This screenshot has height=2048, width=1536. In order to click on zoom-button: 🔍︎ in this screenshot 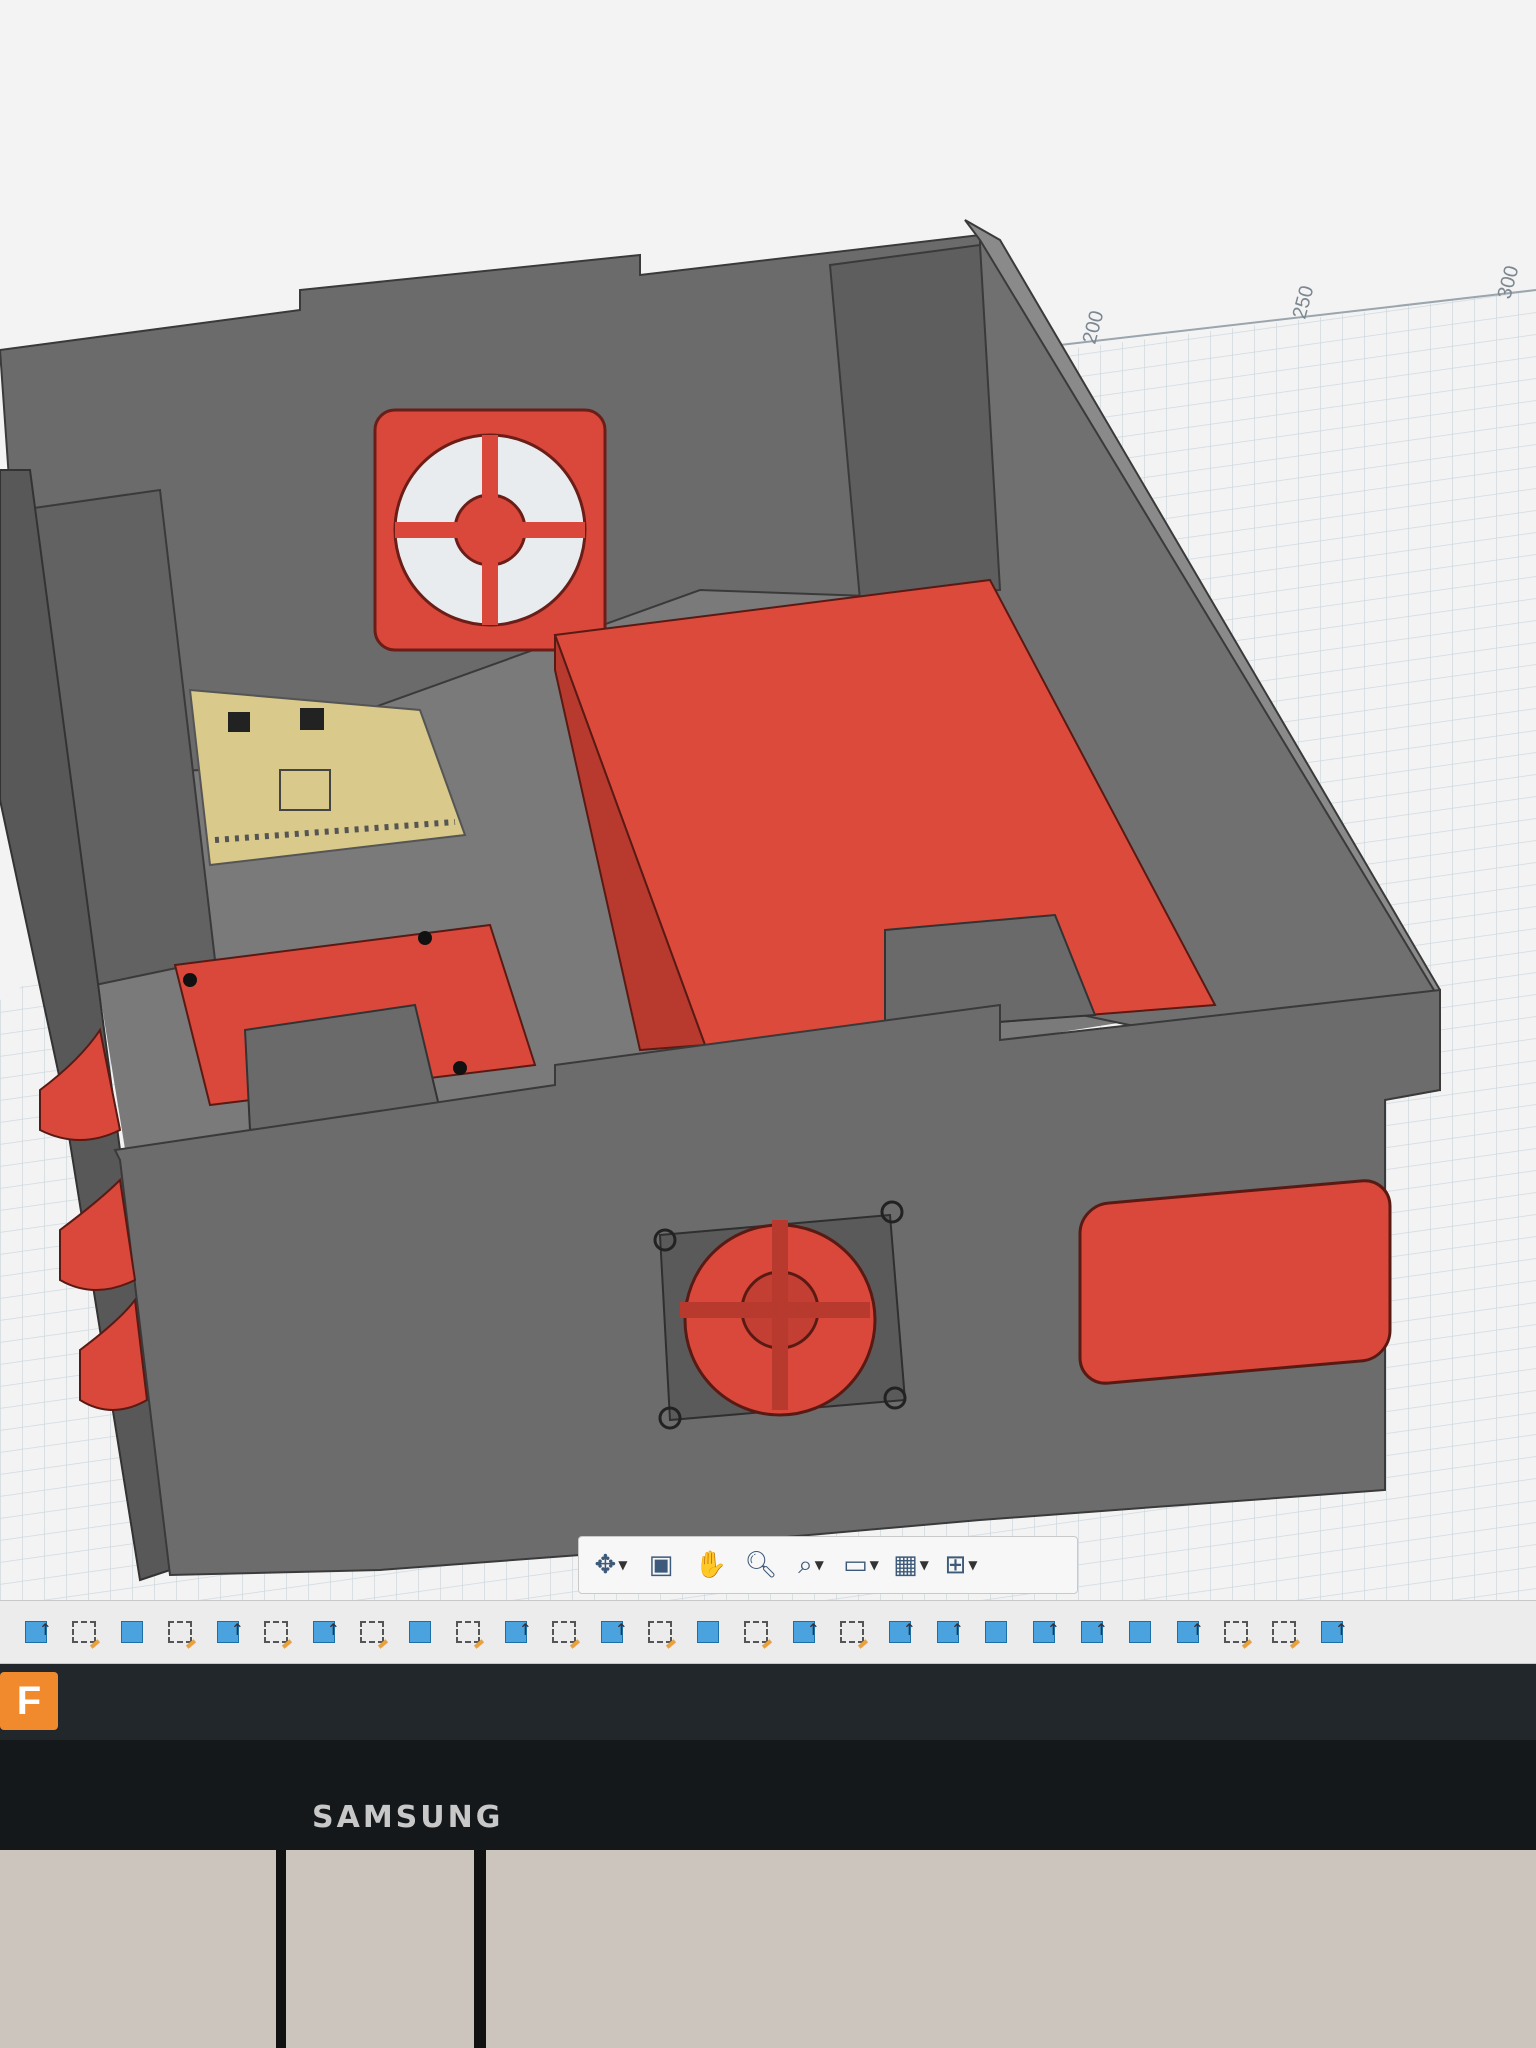, I will do `click(761, 1565)`.